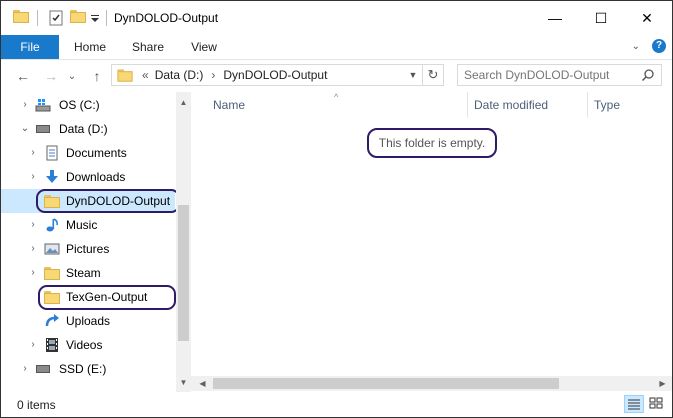  I want to click on new-folder-icon, so click(78, 18).